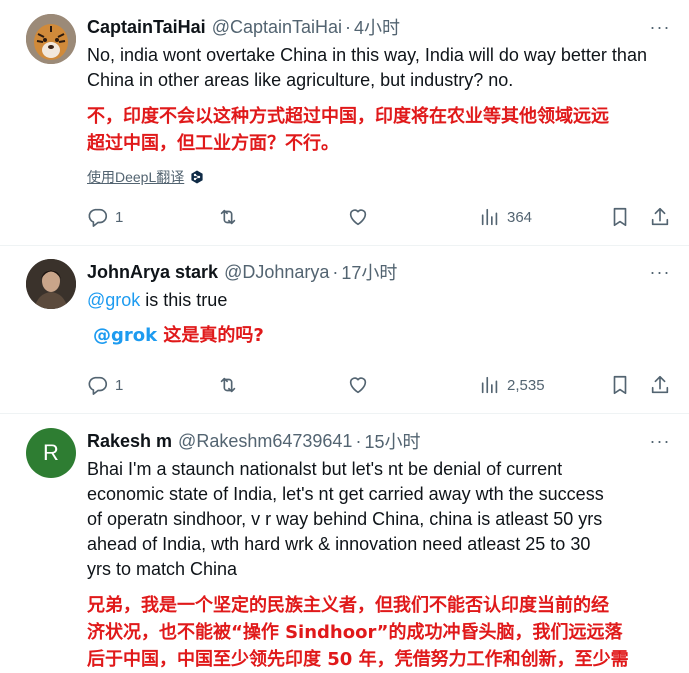  What do you see at coordinates (348, 605) in the screenshot?
I see `translation-line: 兄弟，我是一个坚定的民族主义者，但我们不能否认印度当前的经` at bounding box center [348, 605].